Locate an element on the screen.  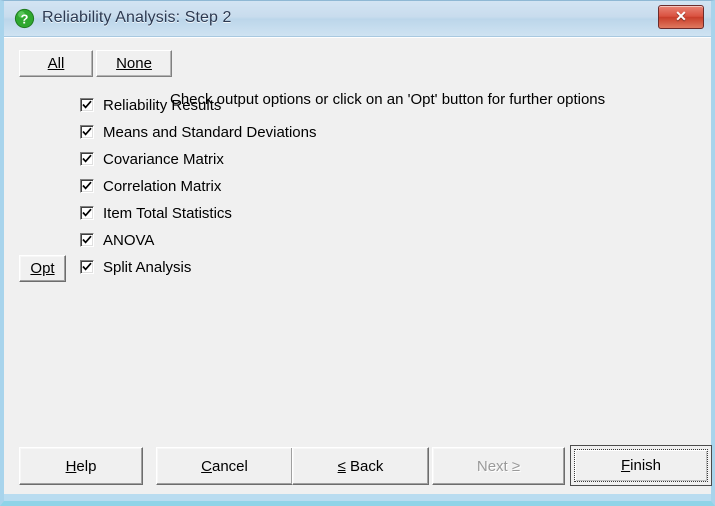
option-label-correlation-matrix: Correlation Matrix is located at coordinates (162, 186).